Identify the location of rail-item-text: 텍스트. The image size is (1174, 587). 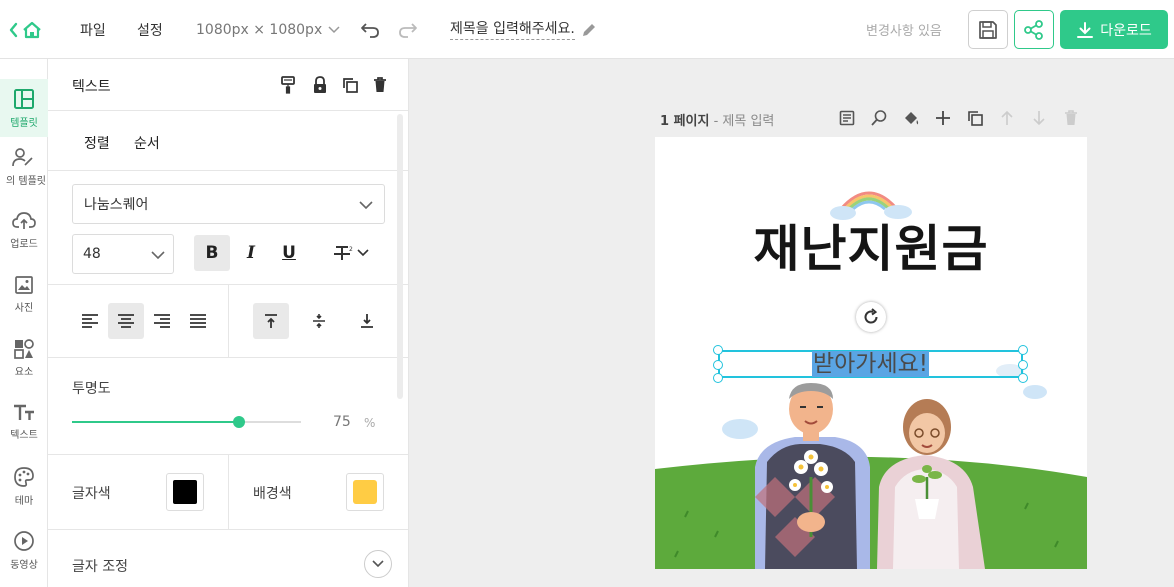
(24, 422).